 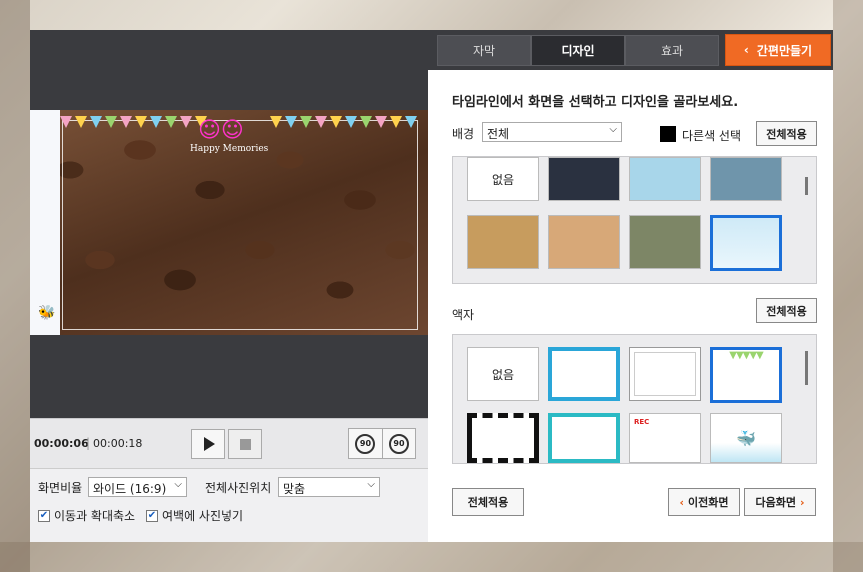 I want to click on photo-position-select: 맞춤 ⌵, so click(x=329, y=487).